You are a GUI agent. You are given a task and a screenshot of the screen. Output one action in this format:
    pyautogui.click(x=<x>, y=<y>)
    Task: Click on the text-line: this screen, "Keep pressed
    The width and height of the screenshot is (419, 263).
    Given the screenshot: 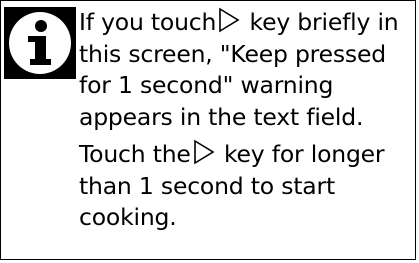 What is the action you would take?
    pyautogui.click(x=232, y=53)
    